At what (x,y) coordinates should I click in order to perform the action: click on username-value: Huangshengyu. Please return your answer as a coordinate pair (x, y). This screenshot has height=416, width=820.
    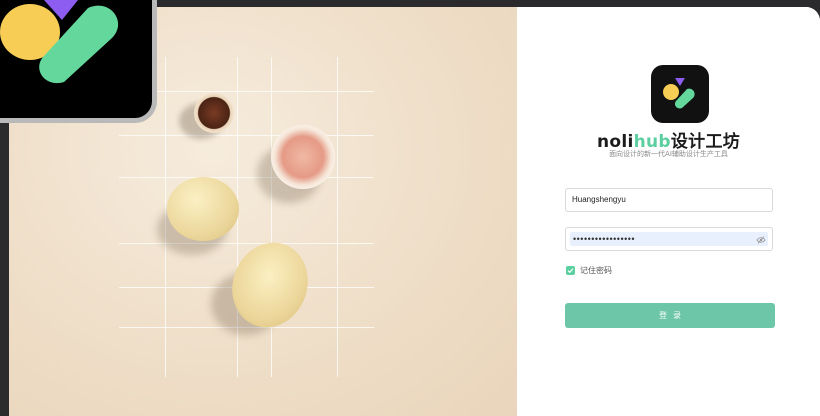
    Looking at the image, I should click on (599, 199).